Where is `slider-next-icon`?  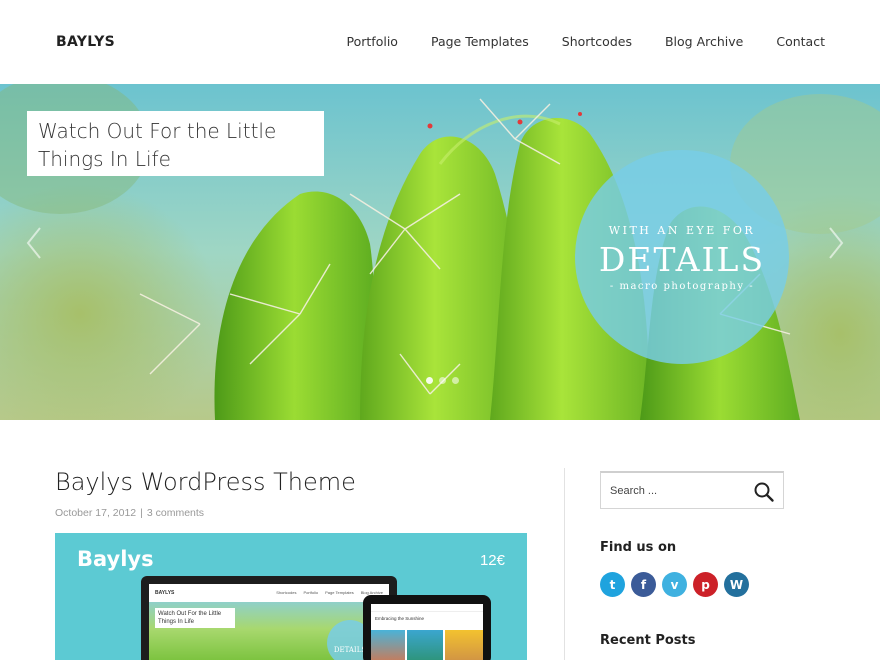 slider-next-icon is located at coordinates (836, 243).